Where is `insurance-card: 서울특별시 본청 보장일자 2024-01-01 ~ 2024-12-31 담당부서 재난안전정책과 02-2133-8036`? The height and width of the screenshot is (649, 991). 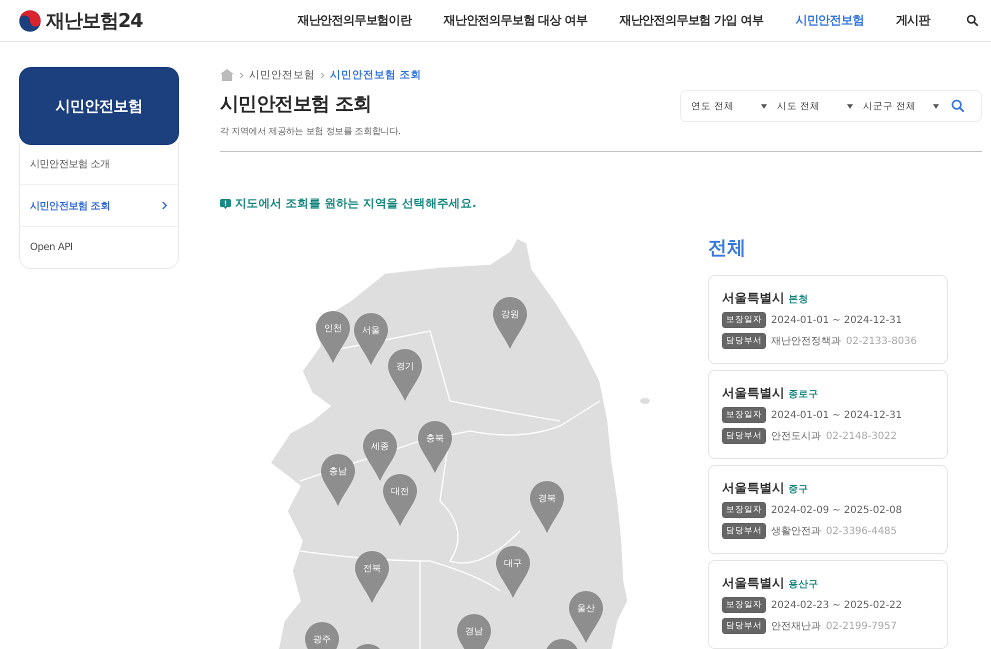 insurance-card: 서울특별시 본청 보장일자 2024-01-01 ~ 2024-12-31 담당부서 재난안전정책과 02-2133-8036 is located at coordinates (828, 319).